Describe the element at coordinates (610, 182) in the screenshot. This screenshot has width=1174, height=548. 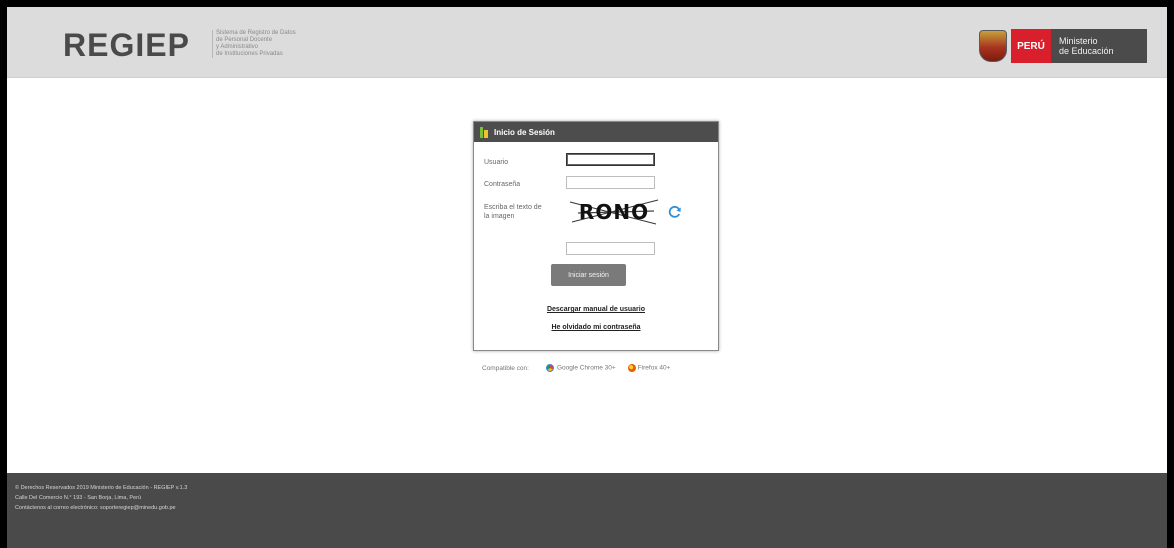
I see `password-input` at that location.